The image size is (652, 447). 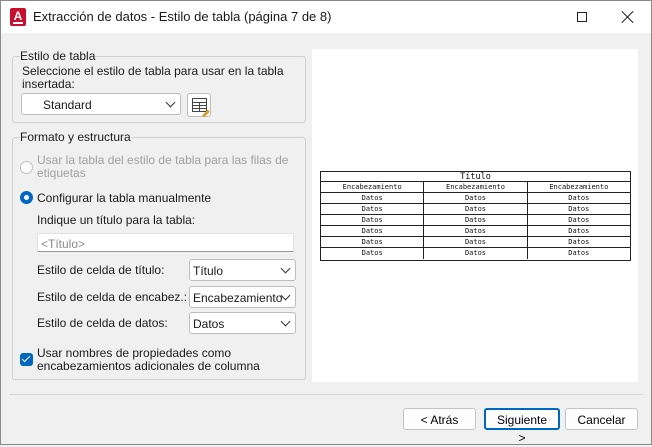 I want to click on format-group-title: Formato y estructura, so click(x=75, y=137).